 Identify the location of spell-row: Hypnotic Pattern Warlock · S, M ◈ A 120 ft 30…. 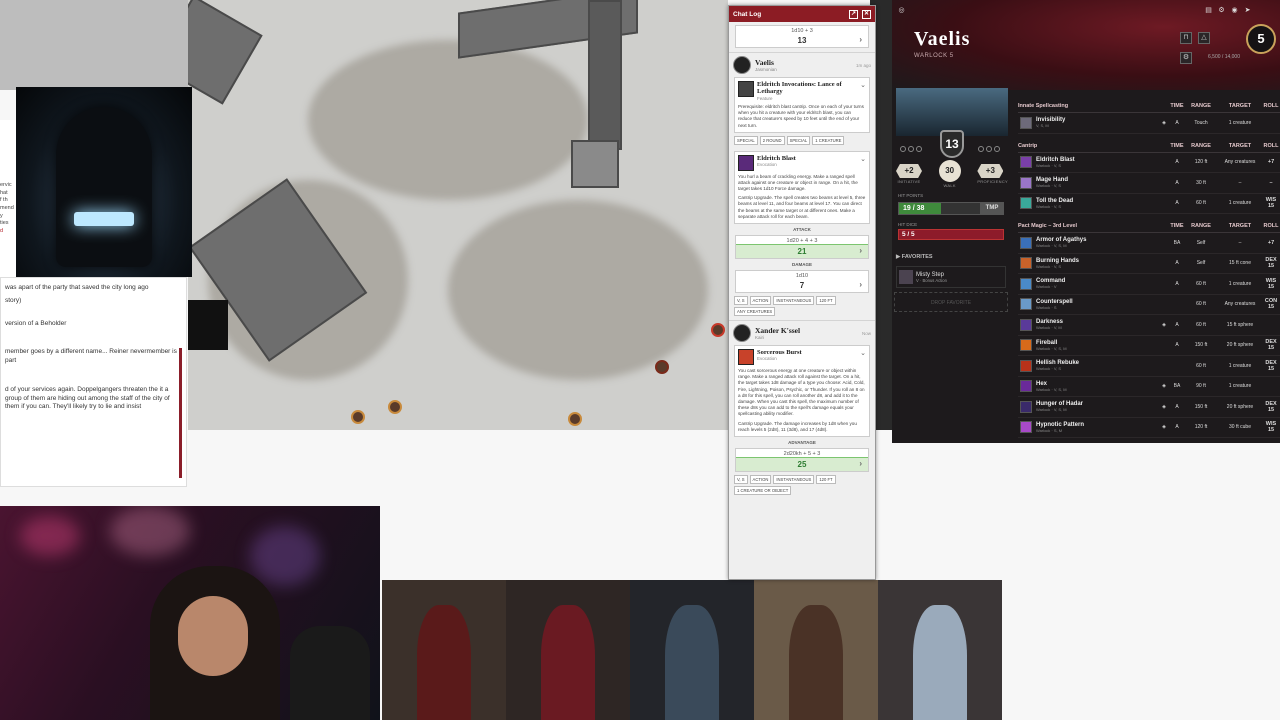
(1149, 428).